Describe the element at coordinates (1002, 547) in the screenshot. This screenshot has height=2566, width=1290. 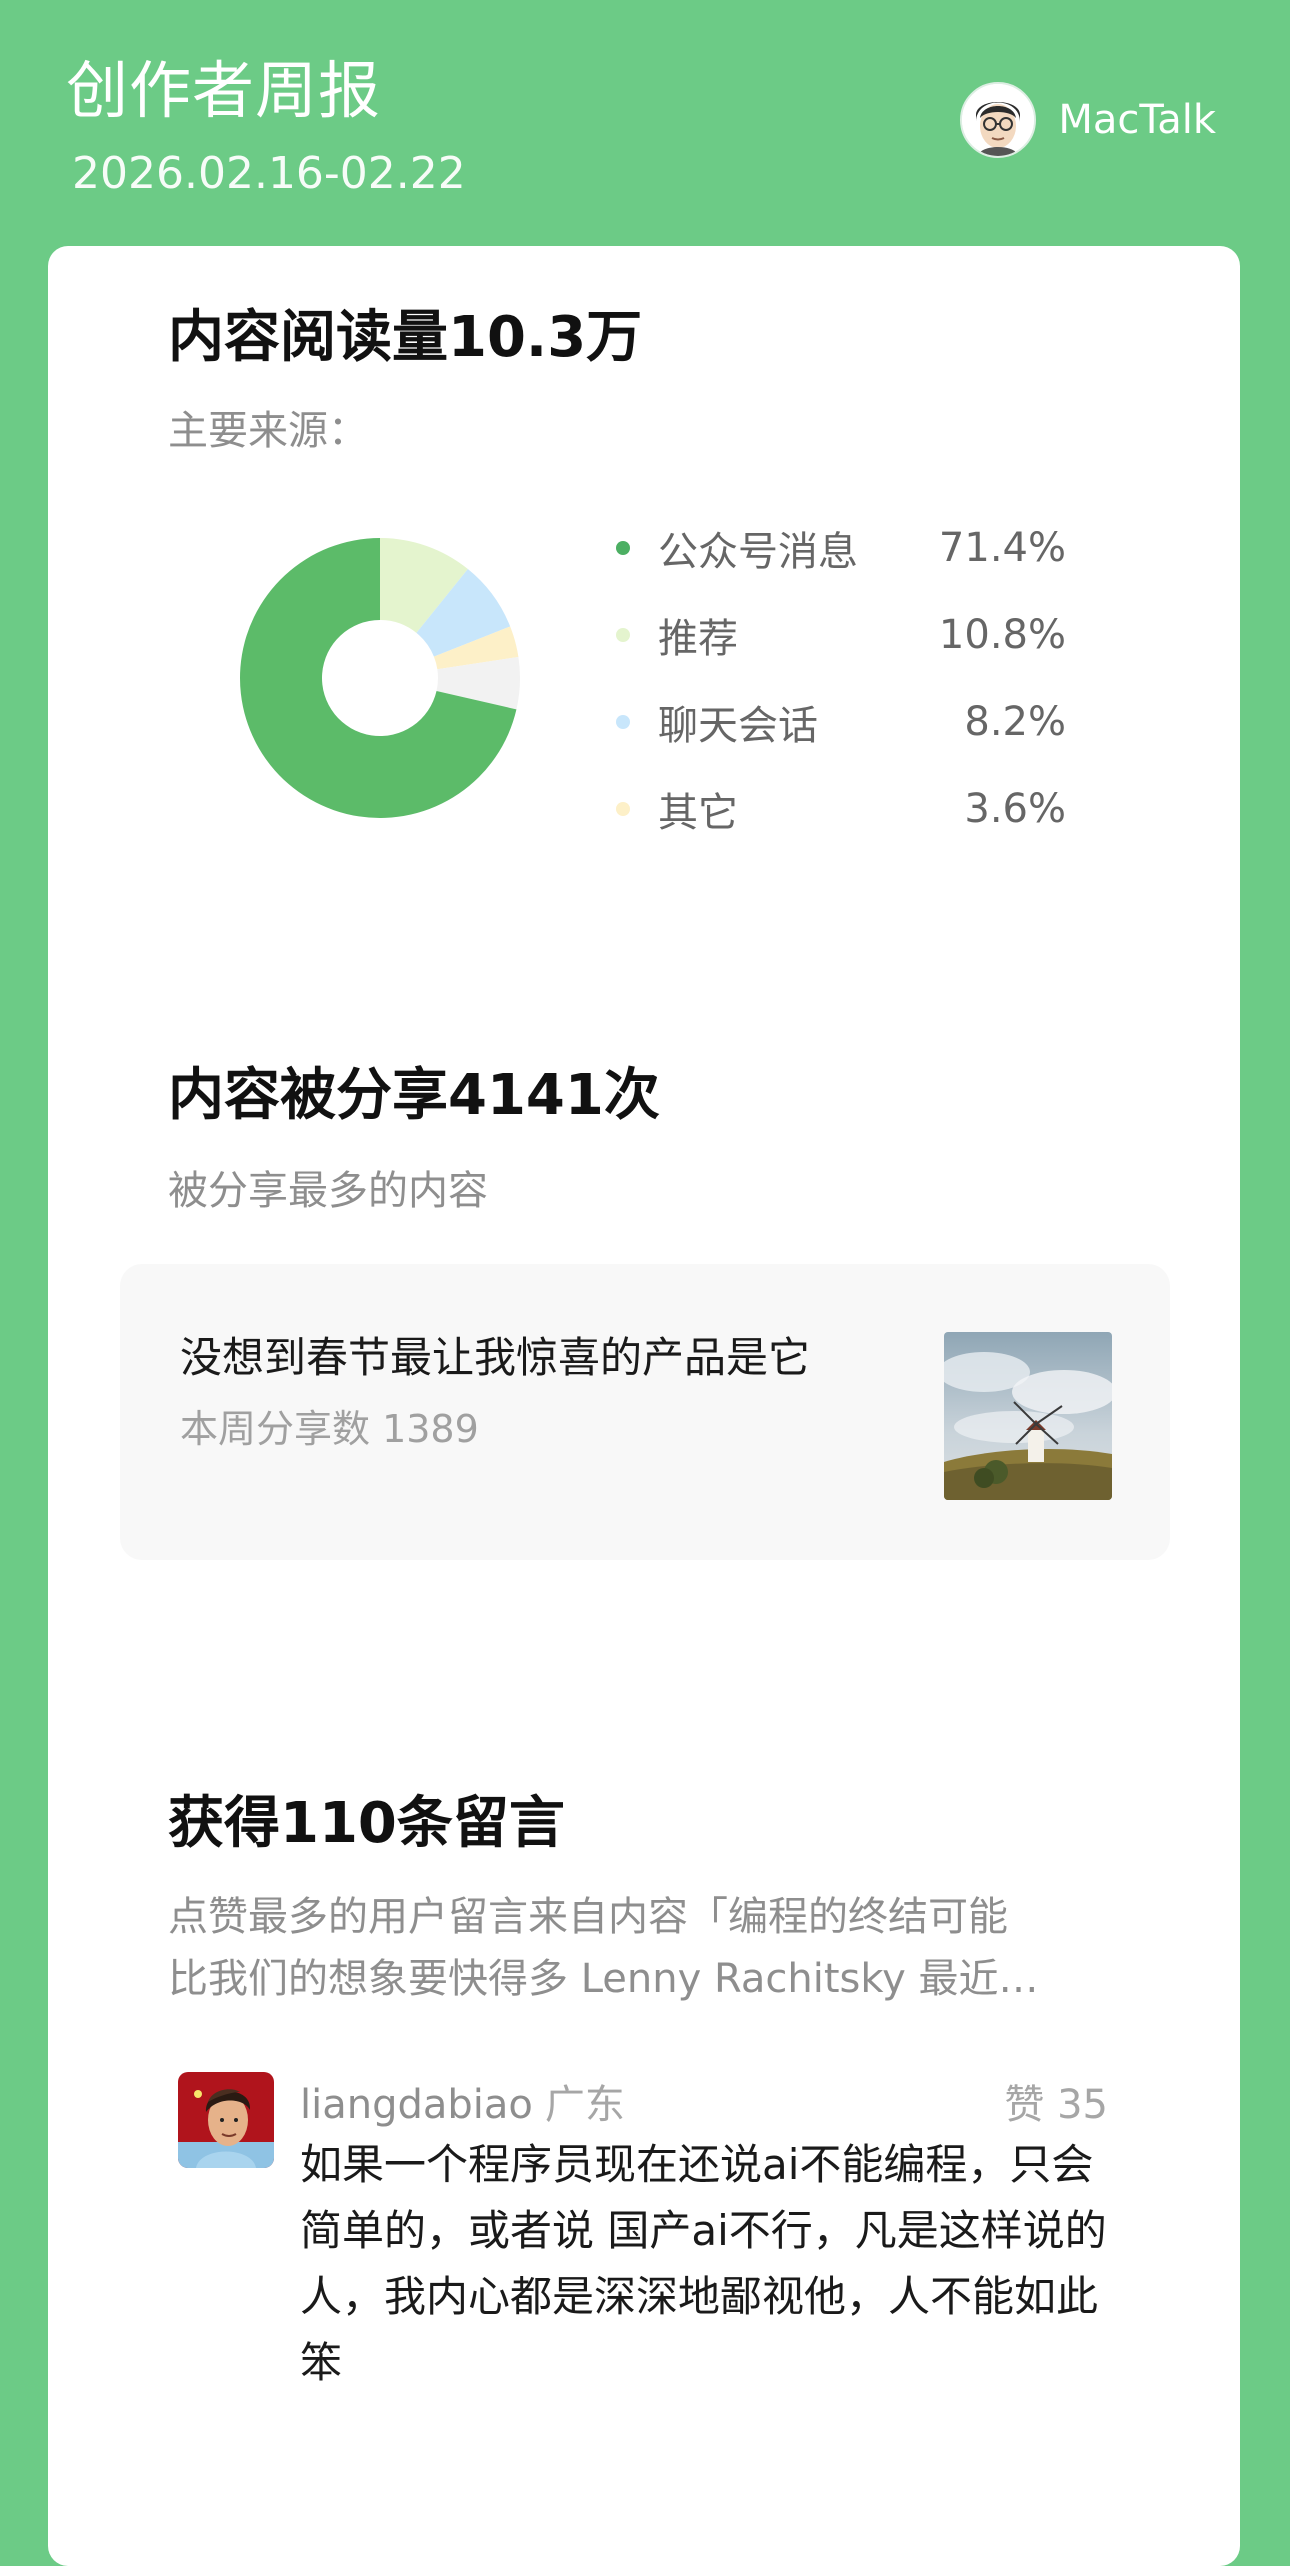
I see `legend-value: 71.4%` at that location.